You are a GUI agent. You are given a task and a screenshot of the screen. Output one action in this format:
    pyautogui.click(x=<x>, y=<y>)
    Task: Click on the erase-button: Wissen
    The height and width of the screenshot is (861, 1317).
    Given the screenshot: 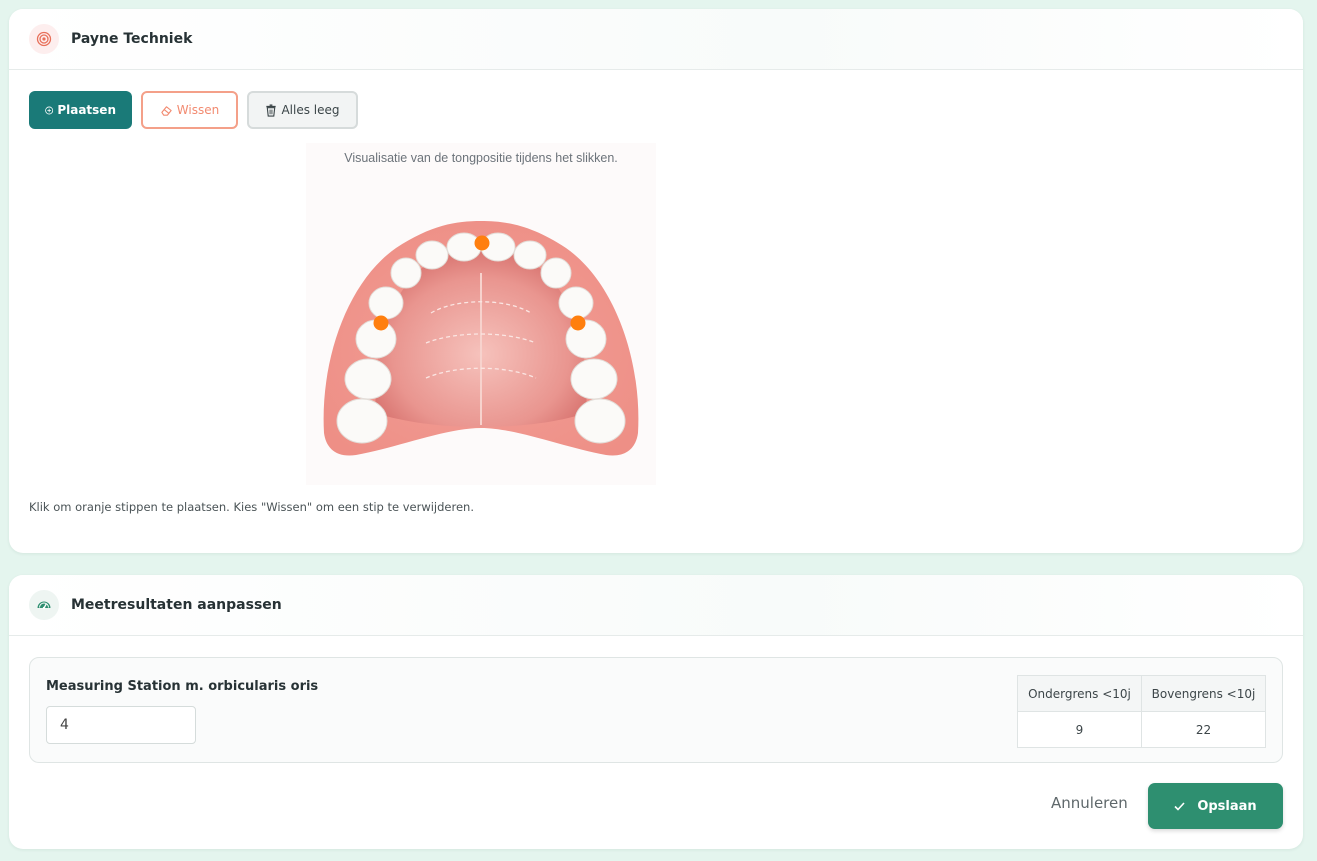 What is the action you would take?
    pyautogui.click(x=189, y=110)
    